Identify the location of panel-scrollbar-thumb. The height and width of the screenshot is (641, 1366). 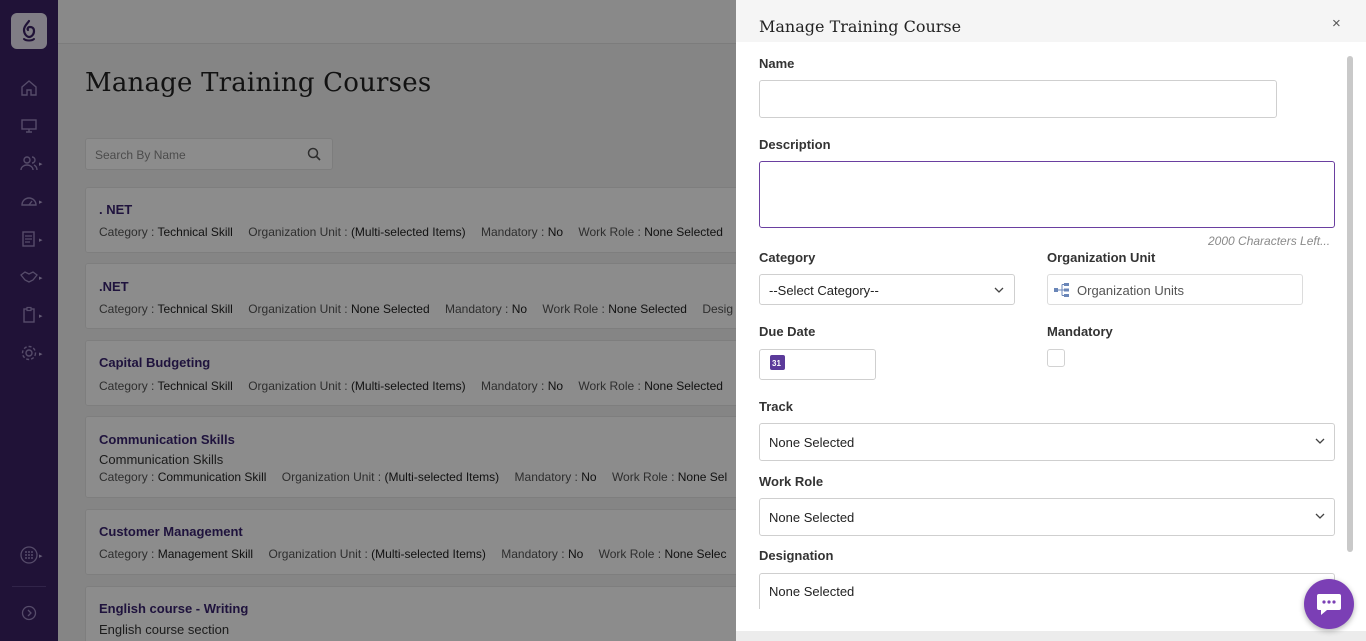
(1350, 304).